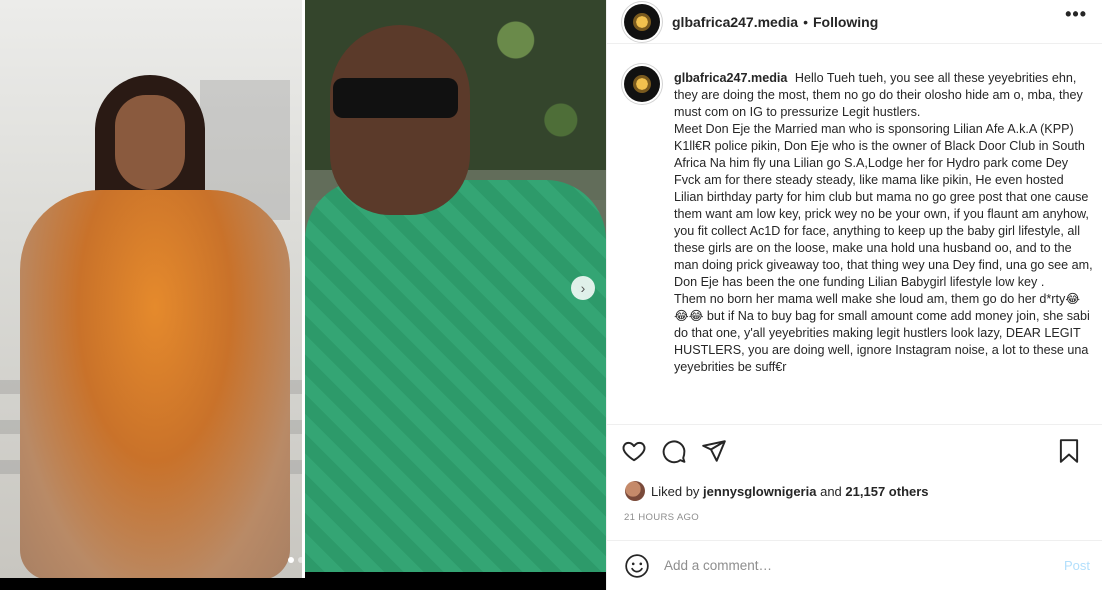  I want to click on comment-input, so click(854, 565).